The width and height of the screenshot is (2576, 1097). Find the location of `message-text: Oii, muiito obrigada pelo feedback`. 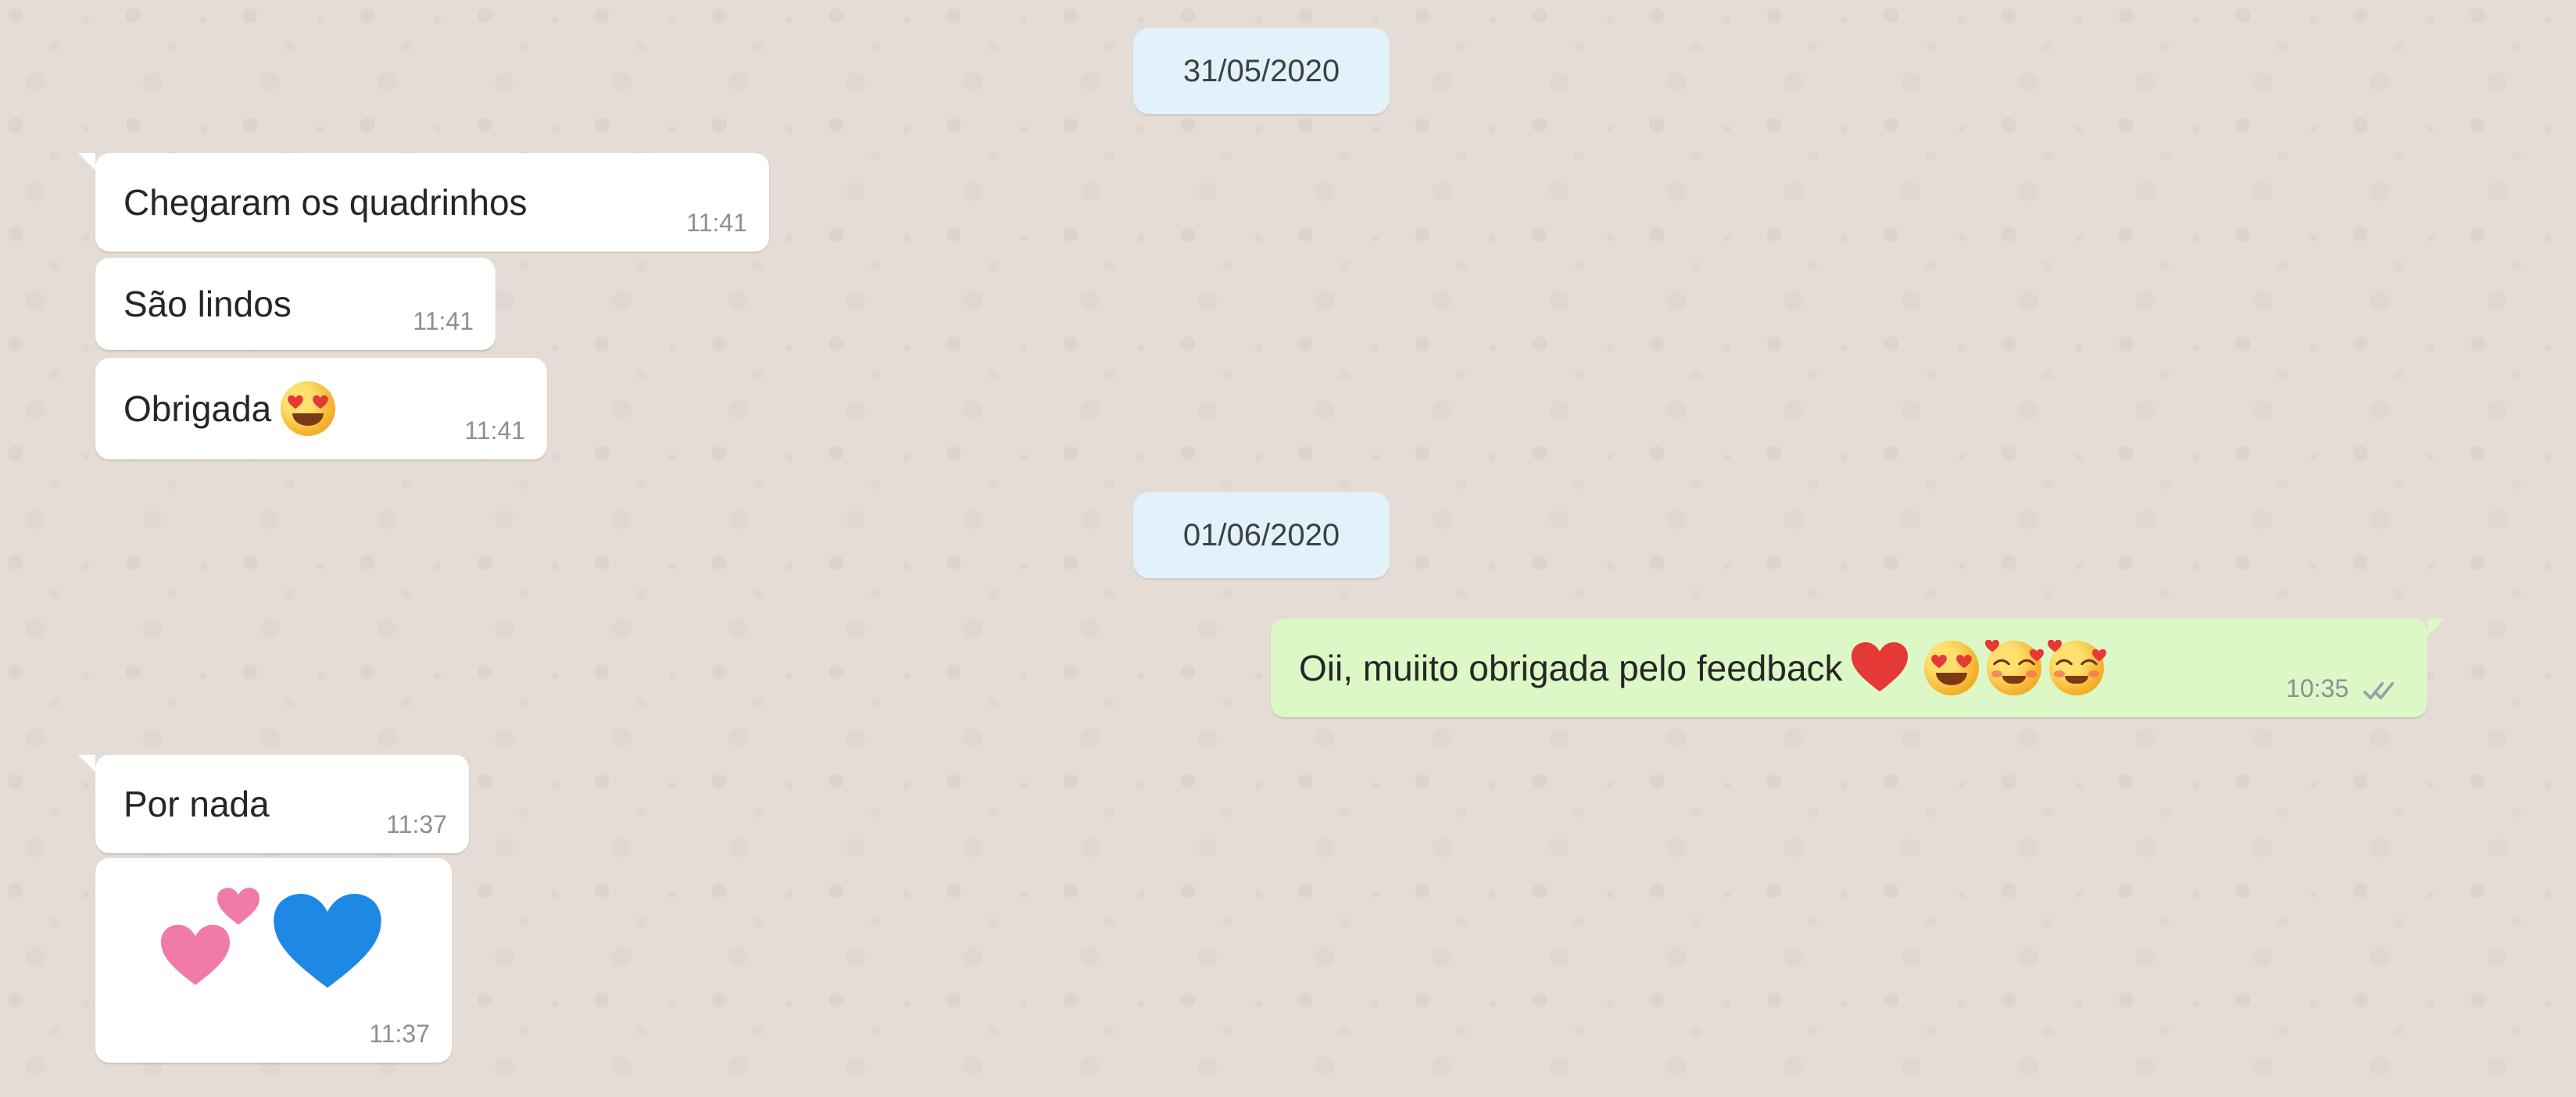

message-text: Oii, muiito obrigada pelo feedback is located at coordinates (1571, 668).